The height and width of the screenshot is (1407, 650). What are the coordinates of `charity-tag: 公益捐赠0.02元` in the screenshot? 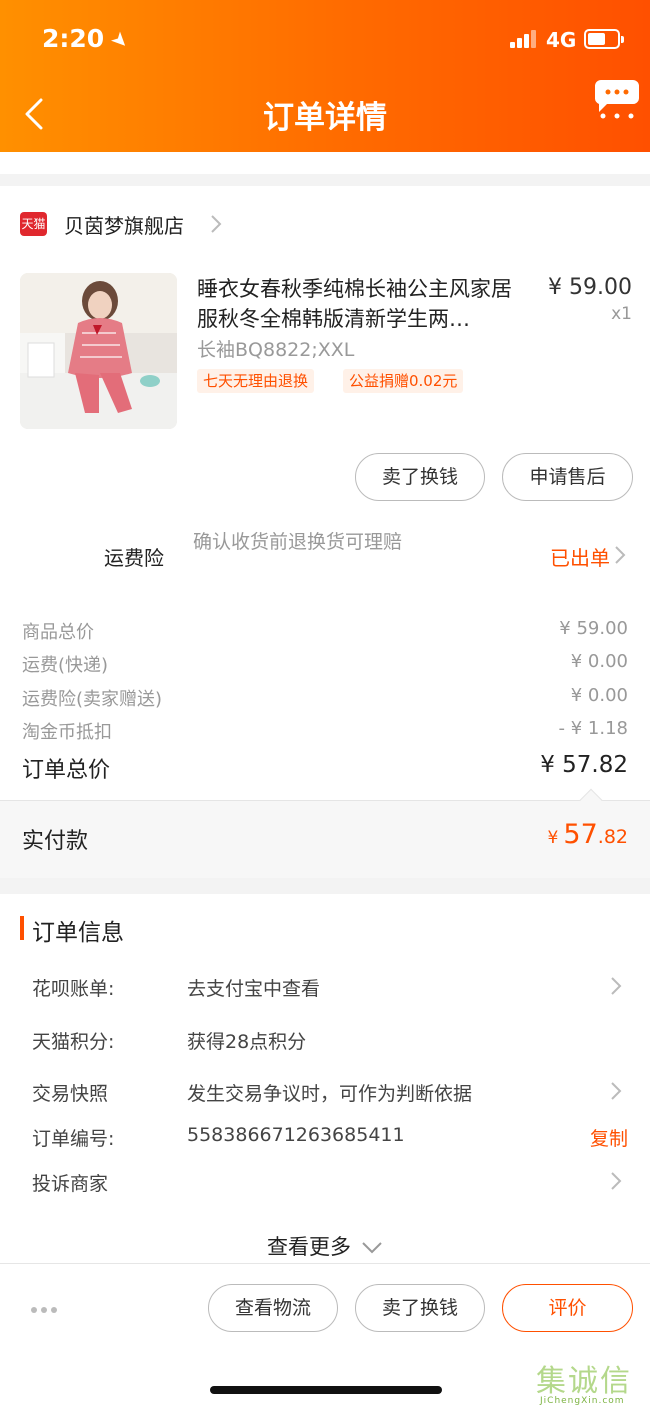 It's located at (403, 381).